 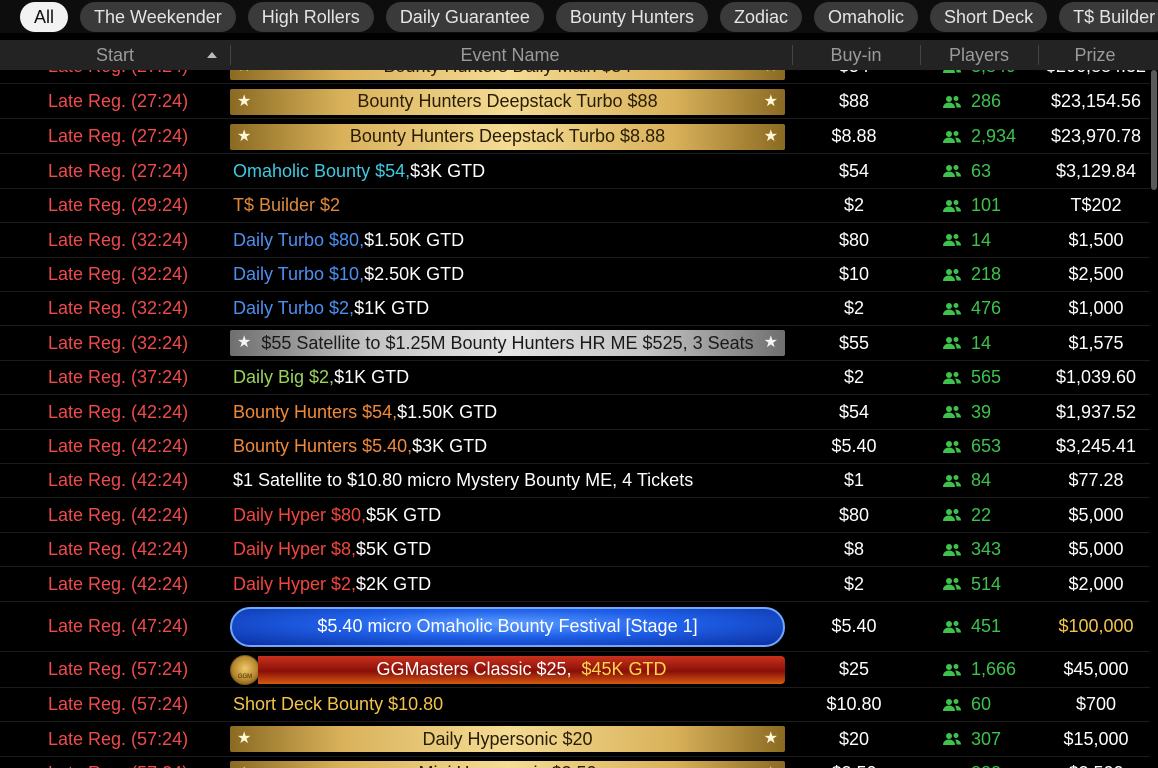 What do you see at coordinates (971, 626) in the screenshot?
I see `players-count: 451` at bounding box center [971, 626].